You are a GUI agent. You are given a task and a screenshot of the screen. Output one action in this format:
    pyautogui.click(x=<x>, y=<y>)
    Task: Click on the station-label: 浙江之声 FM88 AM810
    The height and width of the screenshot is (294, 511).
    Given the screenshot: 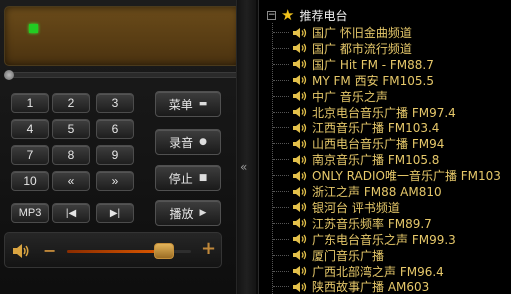 What is the action you would take?
    pyautogui.click(x=377, y=192)
    